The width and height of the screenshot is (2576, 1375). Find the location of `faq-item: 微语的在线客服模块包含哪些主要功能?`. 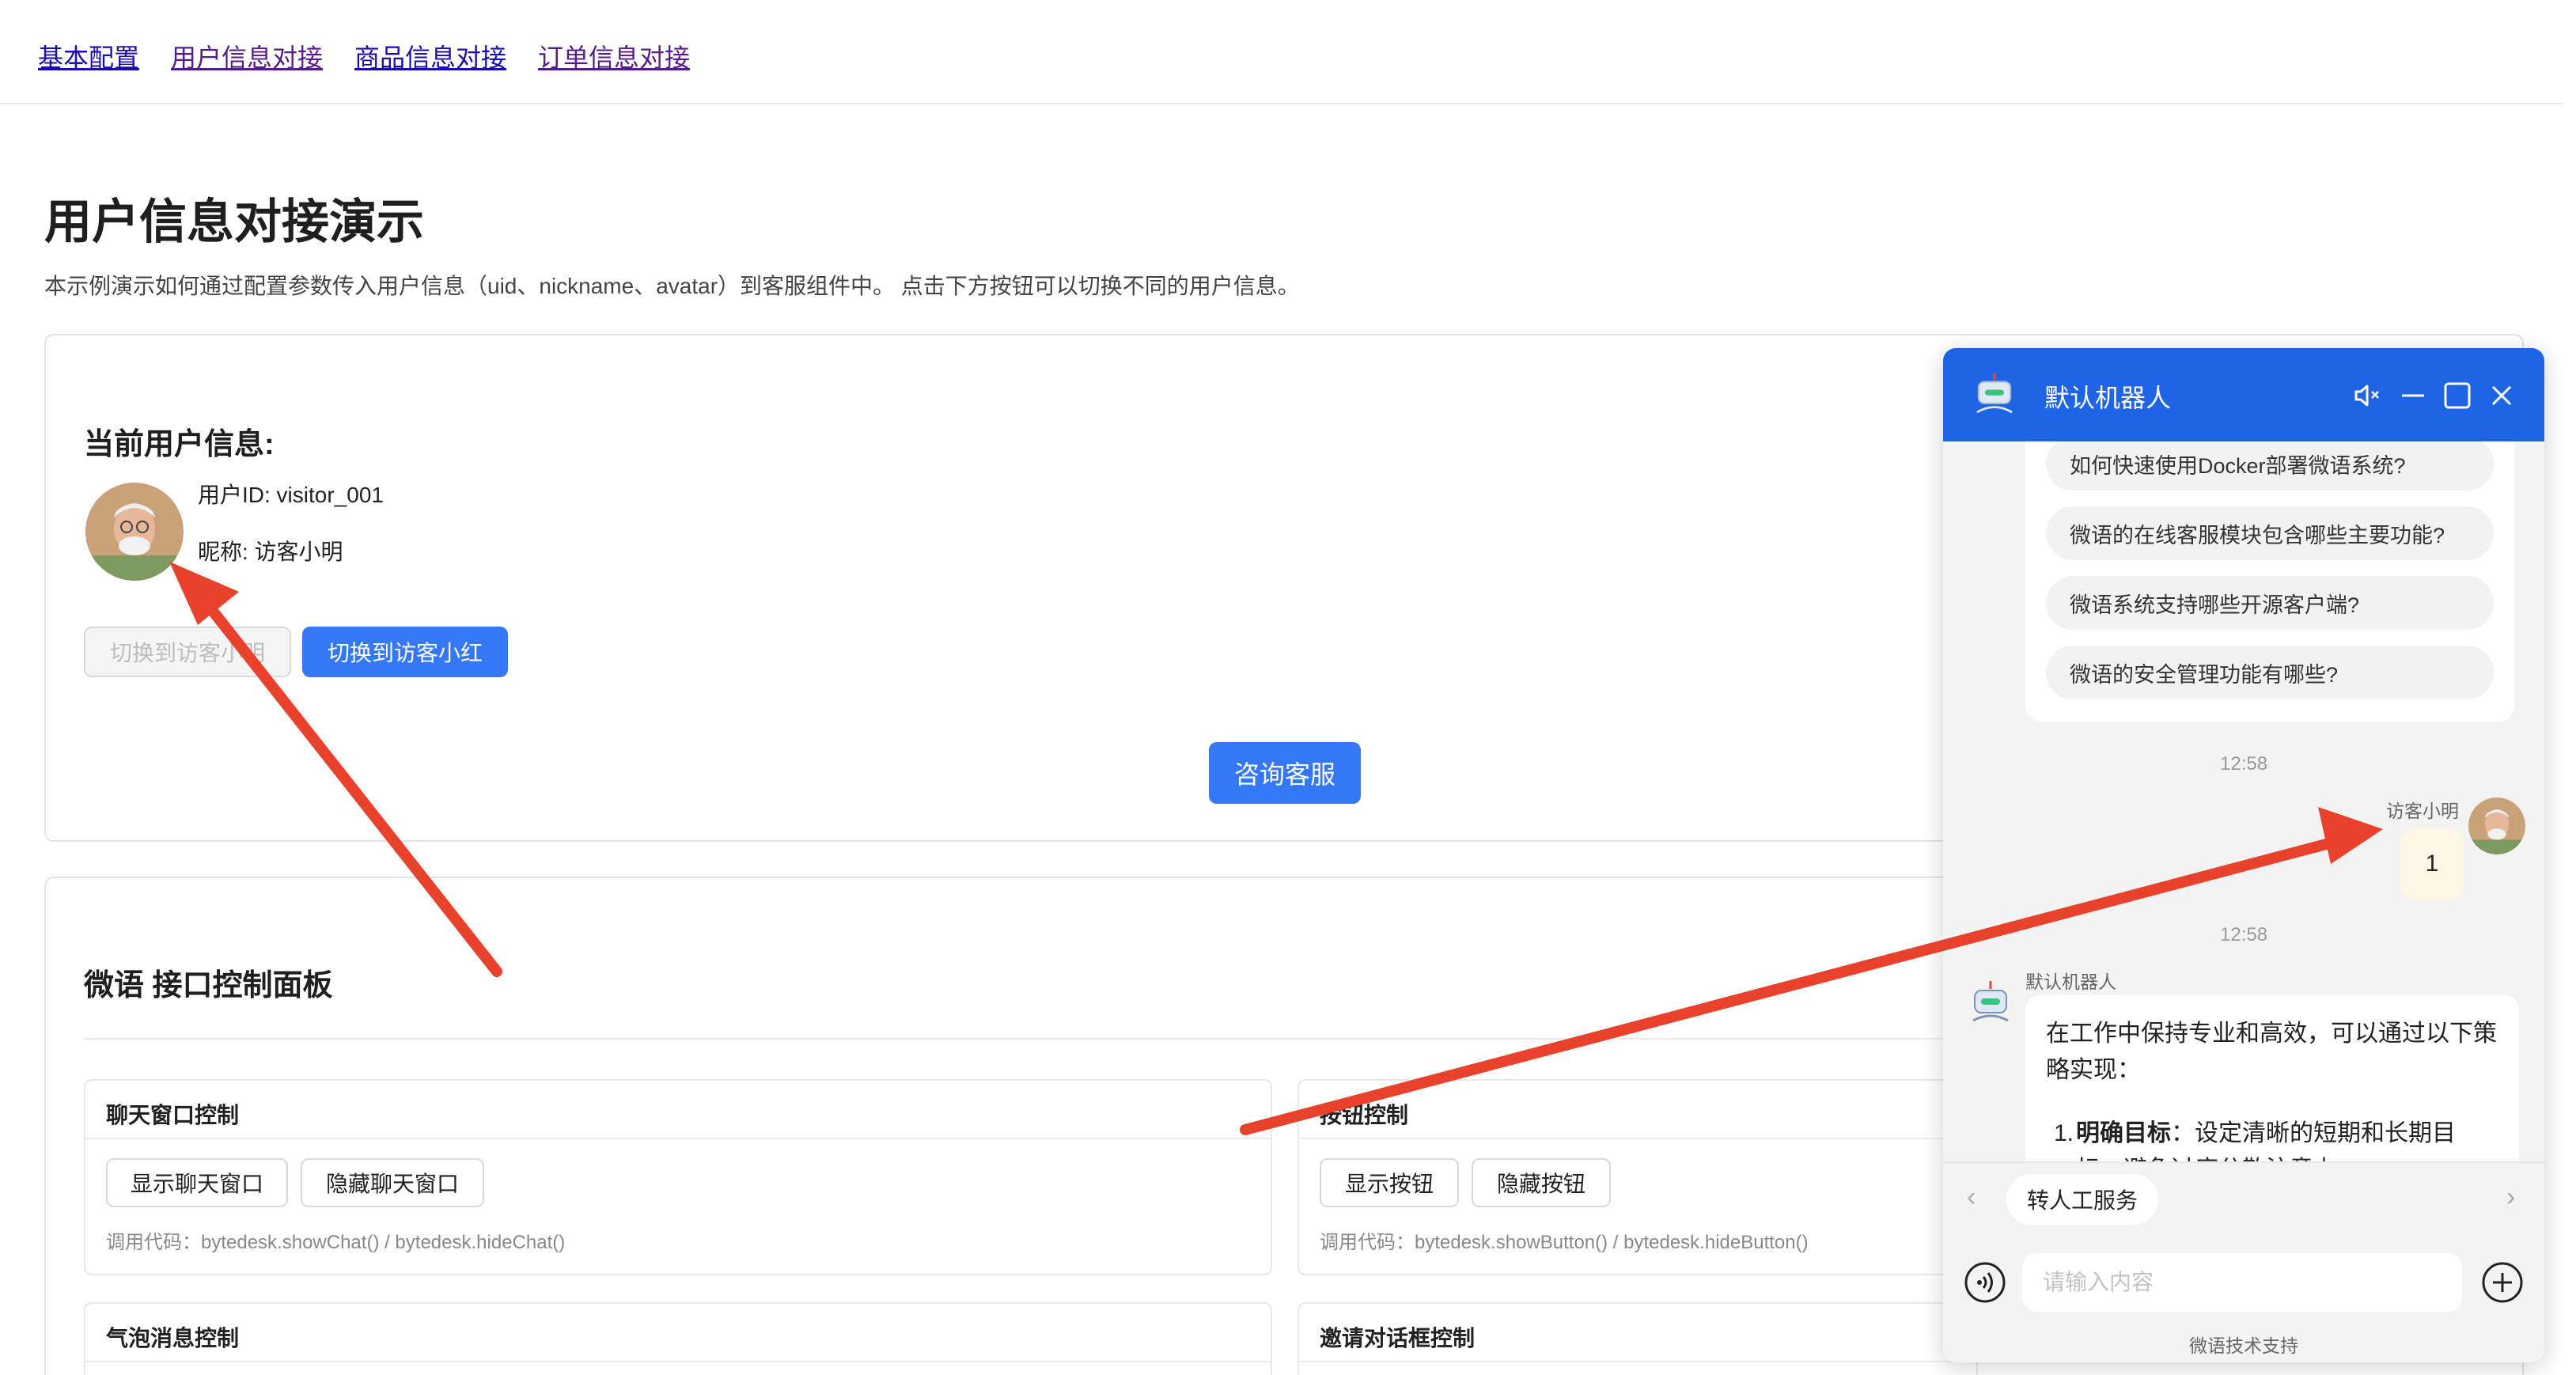

faq-item: 微语的在线客服模块包含哪些主要功能? is located at coordinates (2270, 533).